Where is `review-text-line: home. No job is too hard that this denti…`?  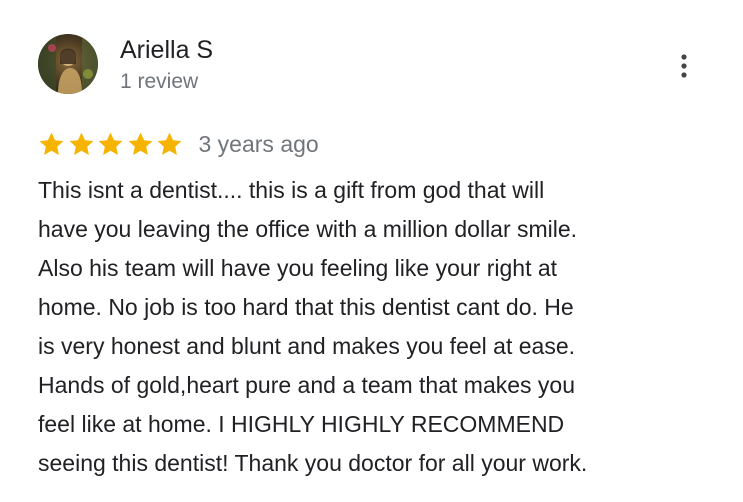 review-text-line: home. No job is too hard that this denti… is located at coordinates (306, 307).